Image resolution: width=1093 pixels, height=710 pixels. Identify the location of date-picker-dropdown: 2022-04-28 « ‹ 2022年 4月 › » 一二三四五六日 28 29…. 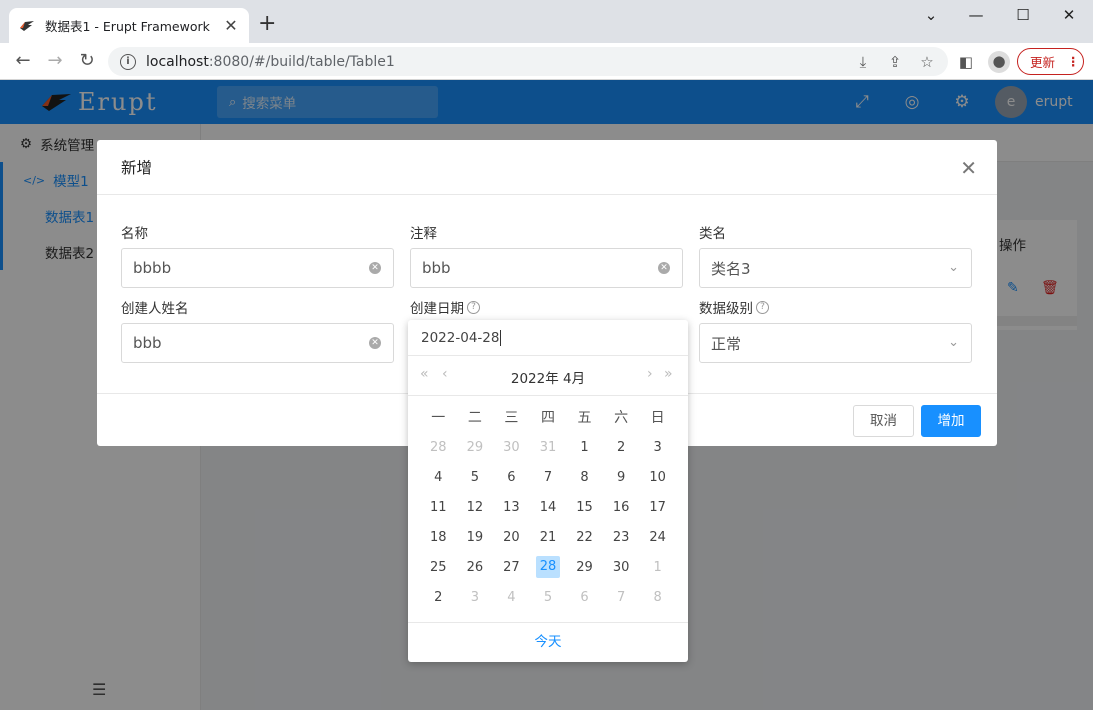
(548, 491).